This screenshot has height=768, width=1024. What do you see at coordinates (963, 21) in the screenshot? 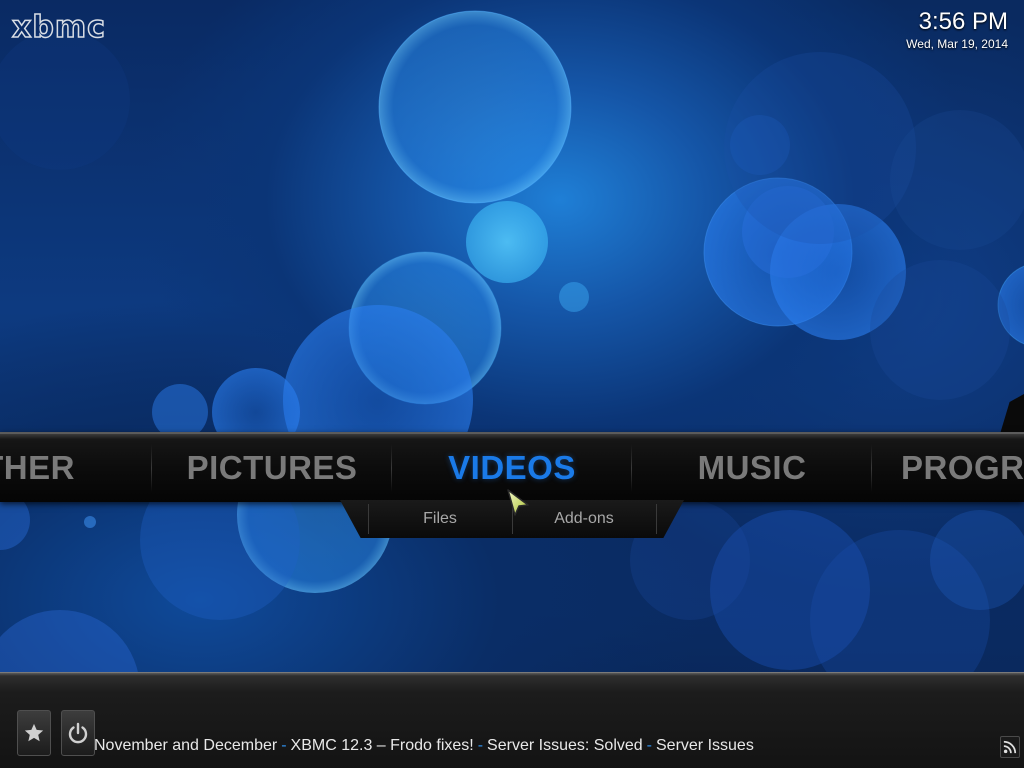
I see `clock-time: 3:56 PM` at bounding box center [963, 21].